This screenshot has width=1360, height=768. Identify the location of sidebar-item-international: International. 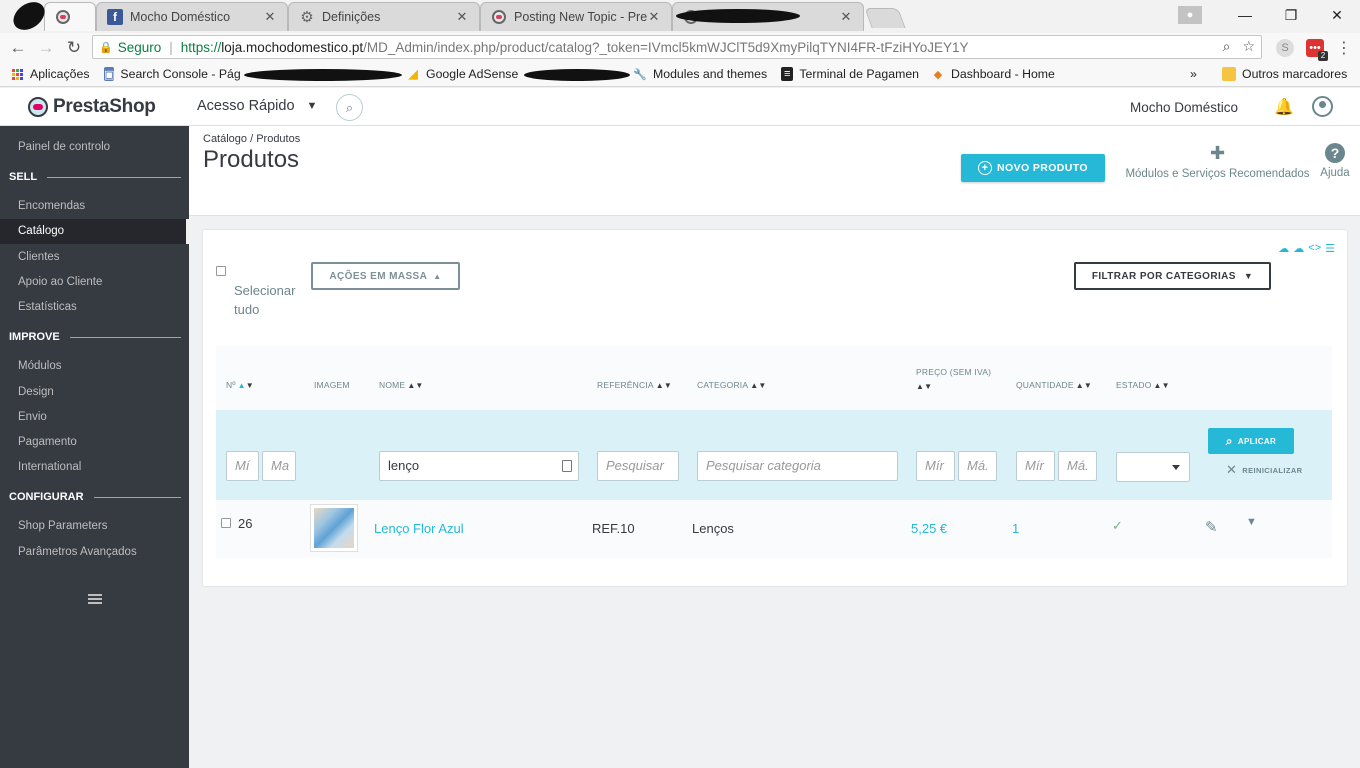
(94, 467).